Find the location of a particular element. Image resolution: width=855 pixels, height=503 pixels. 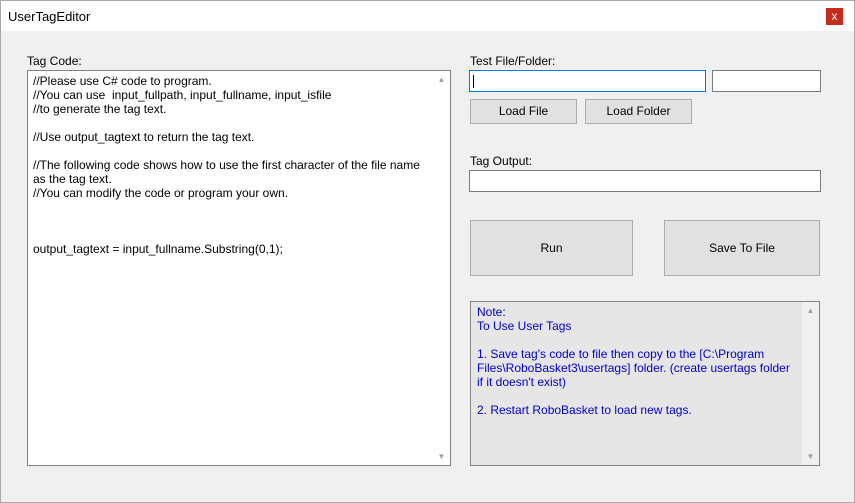

load-folder-button: Load Folder is located at coordinates (638, 111).